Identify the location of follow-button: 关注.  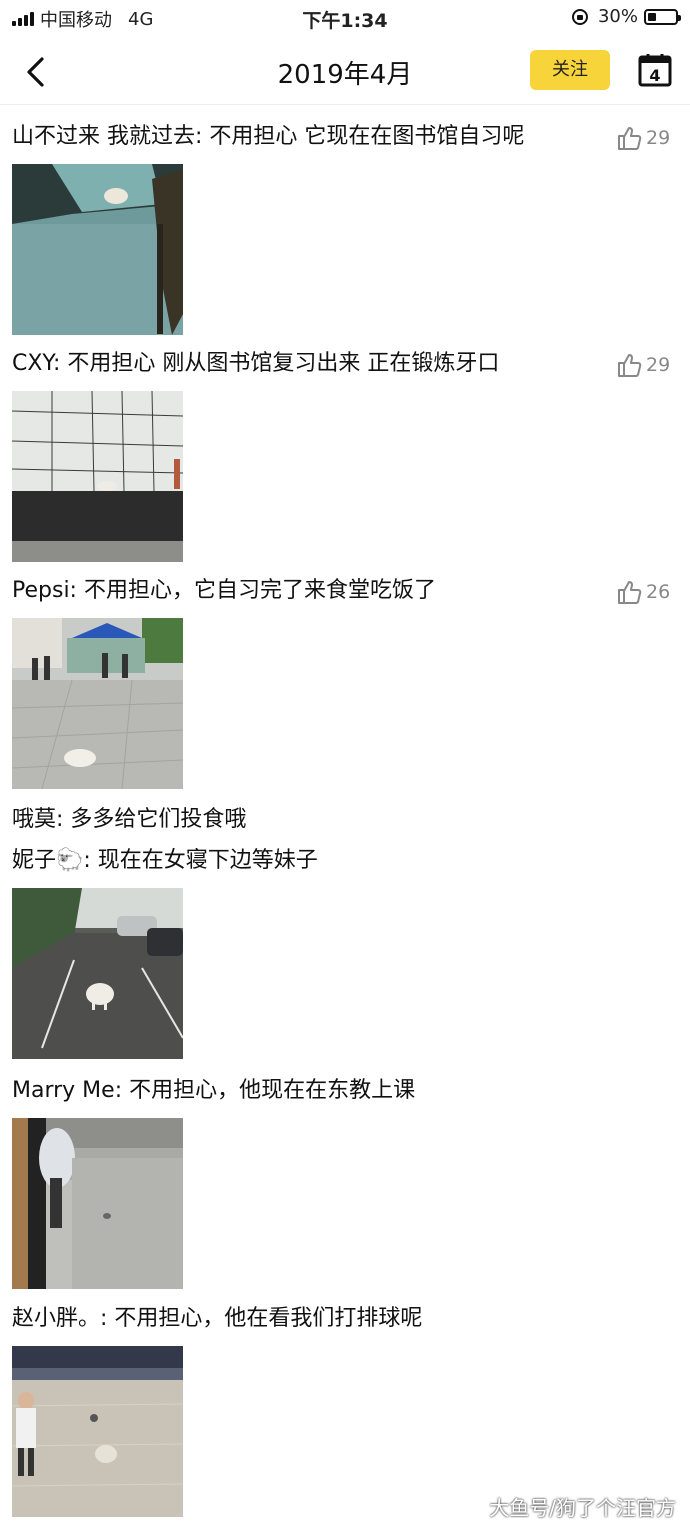
(570, 70).